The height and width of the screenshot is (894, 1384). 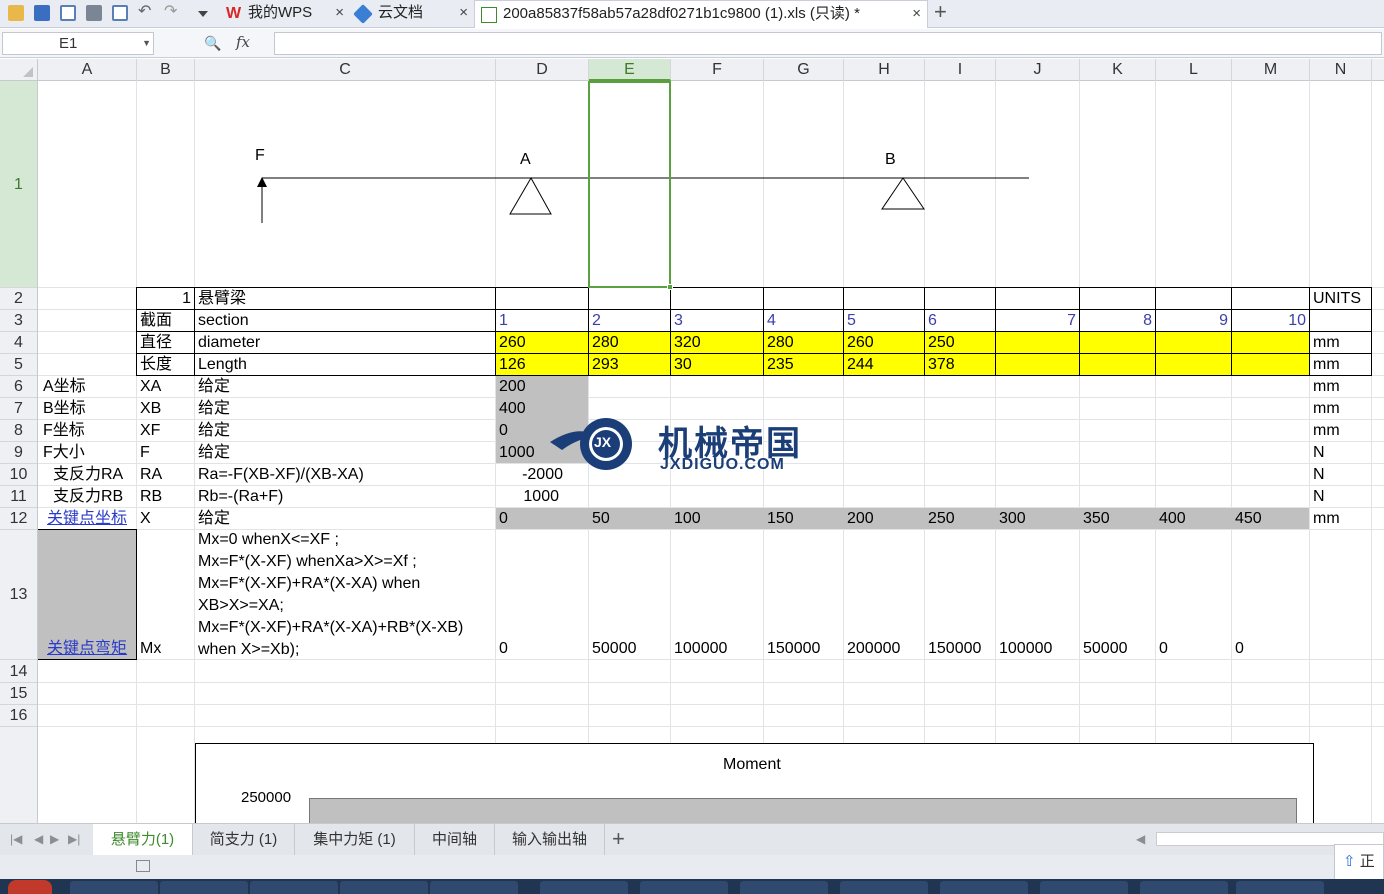 I want to click on cell-l13: 0, so click(x=1162, y=649).